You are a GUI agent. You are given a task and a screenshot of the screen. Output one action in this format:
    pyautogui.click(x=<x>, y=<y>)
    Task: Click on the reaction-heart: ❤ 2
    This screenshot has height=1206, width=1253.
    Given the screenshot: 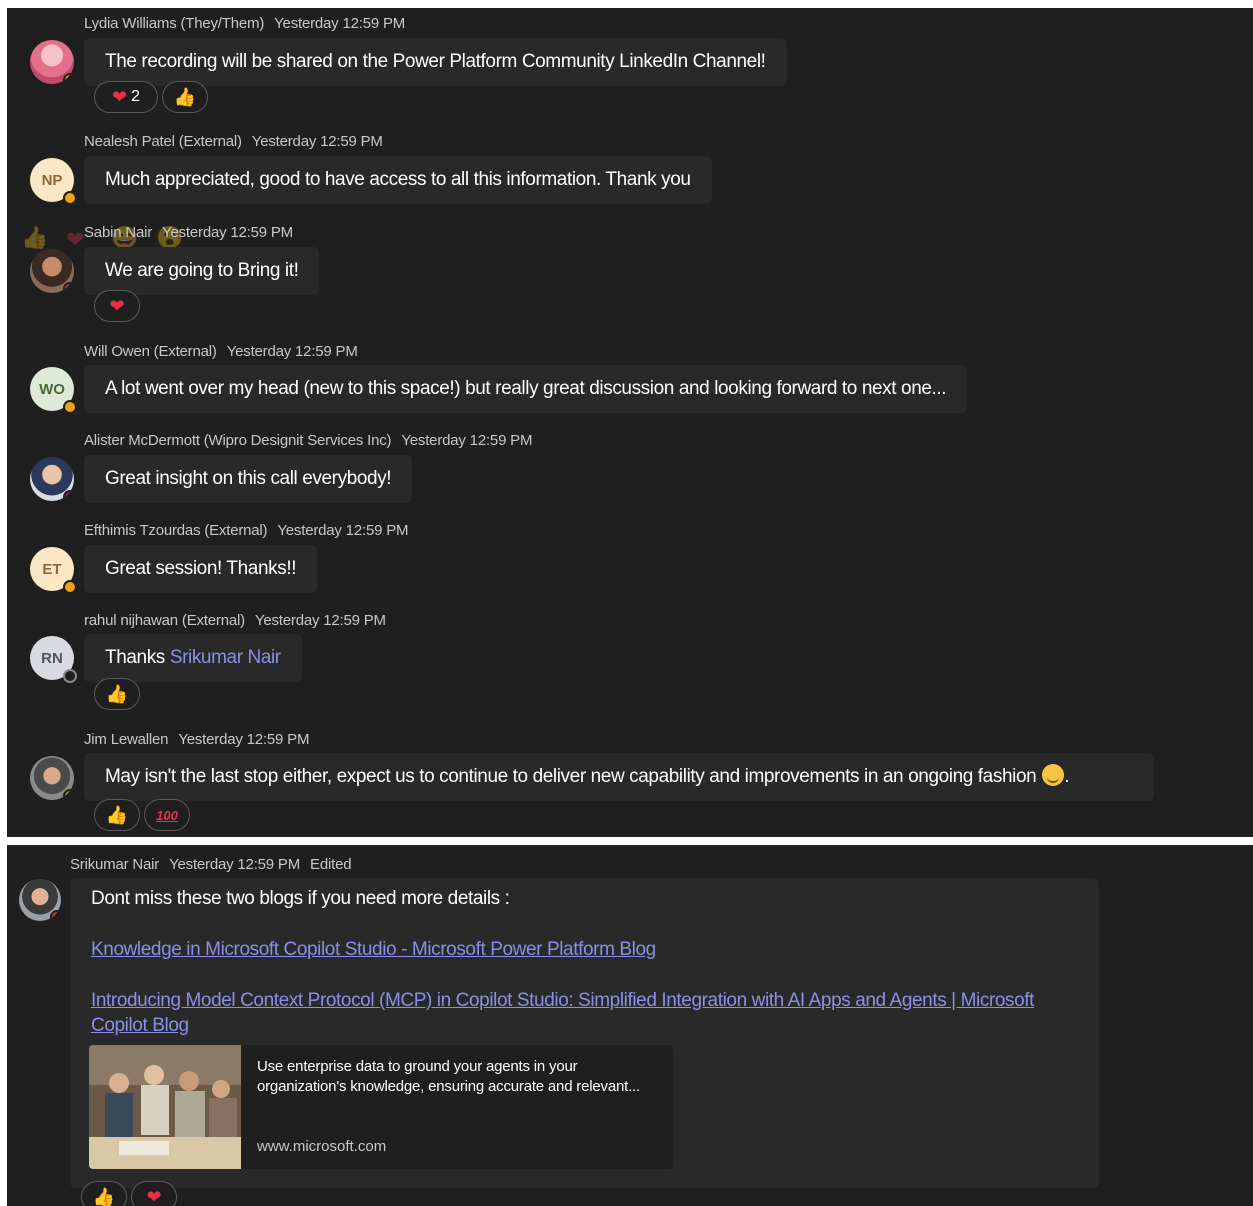 What is the action you would take?
    pyautogui.click(x=126, y=97)
    